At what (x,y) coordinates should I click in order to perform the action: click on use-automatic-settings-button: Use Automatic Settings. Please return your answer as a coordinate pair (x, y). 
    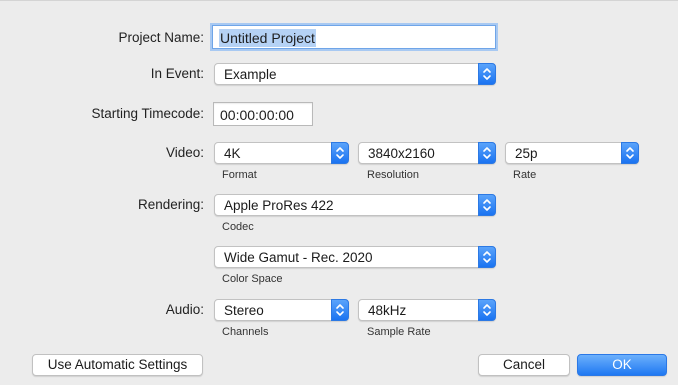
    Looking at the image, I should click on (117, 365).